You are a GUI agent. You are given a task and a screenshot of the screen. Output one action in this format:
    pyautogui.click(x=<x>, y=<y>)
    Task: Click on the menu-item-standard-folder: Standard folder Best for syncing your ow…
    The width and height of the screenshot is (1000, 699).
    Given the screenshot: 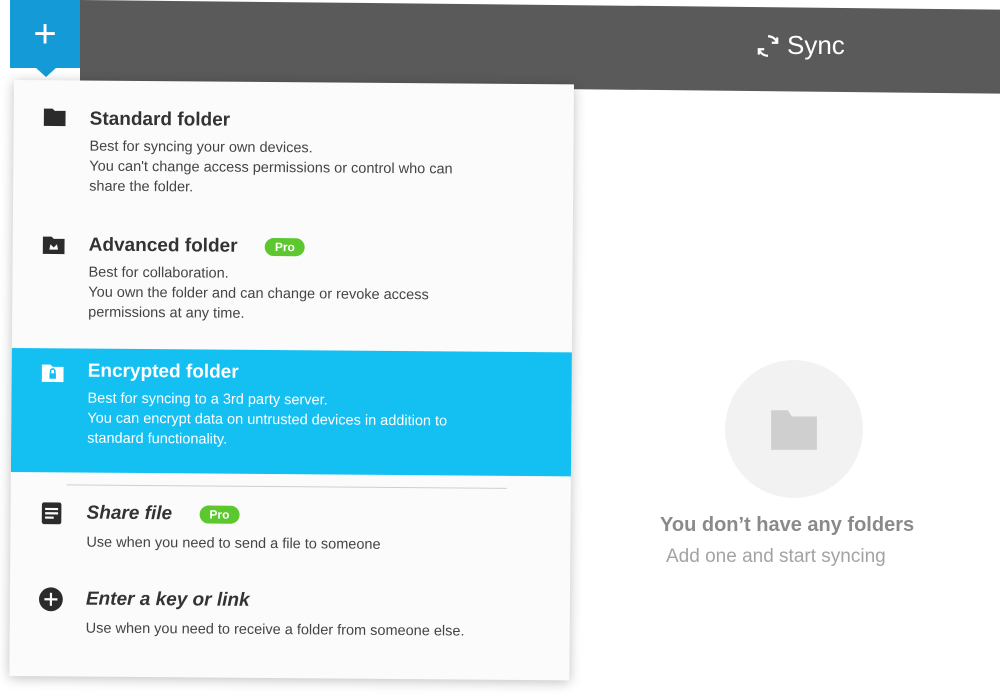 What is the action you would take?
    pyautogui.click(x=293, y=147)
    